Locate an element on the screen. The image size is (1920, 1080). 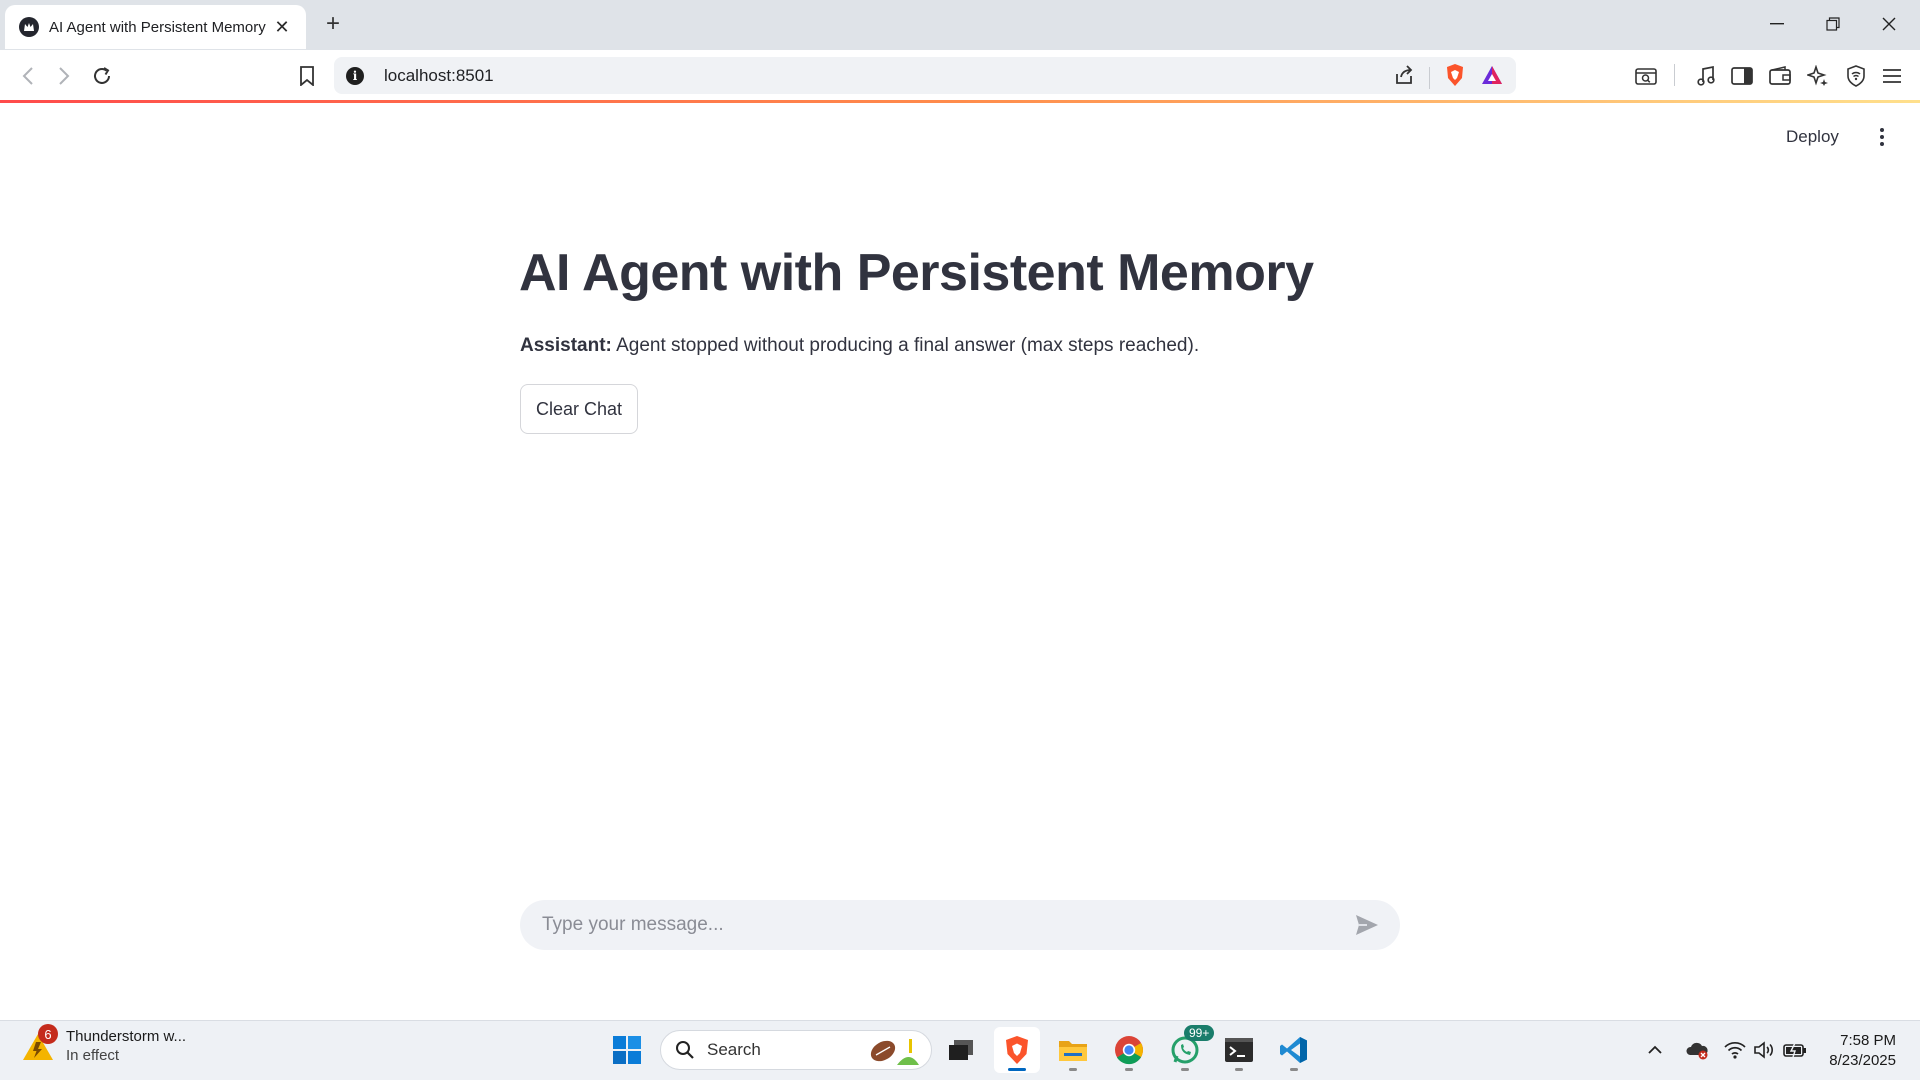
chat-input is located at coordinates (947, 925).